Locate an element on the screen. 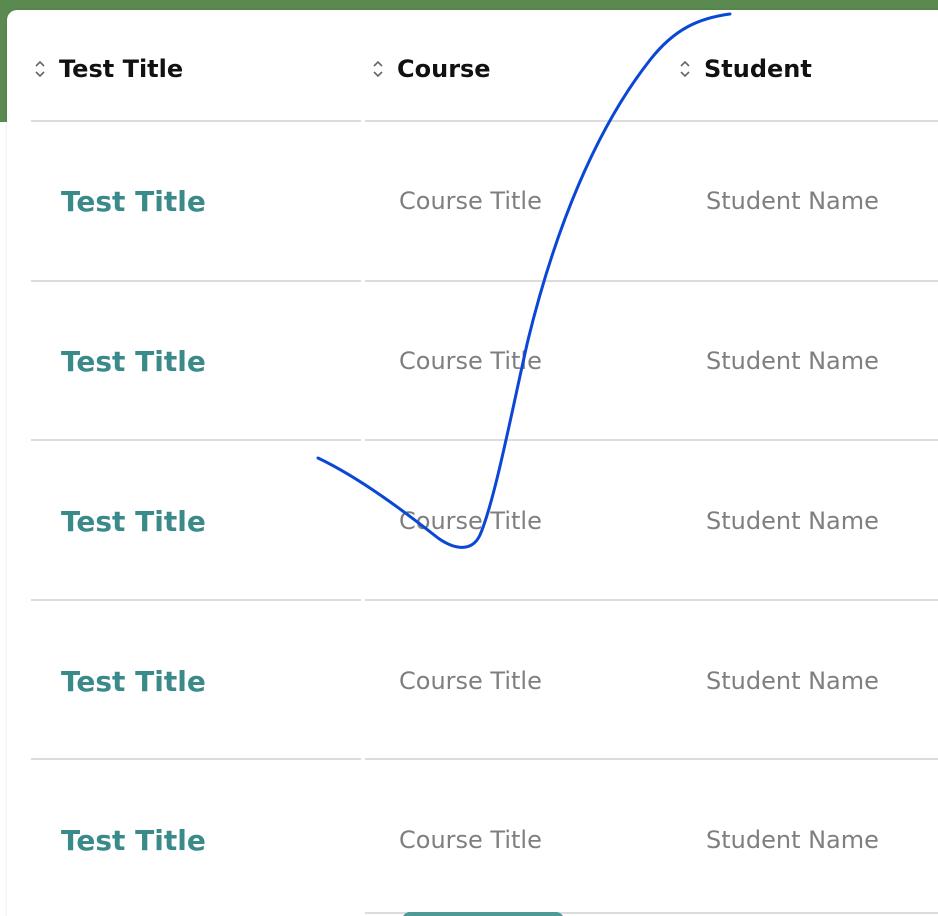  column-header-student: Student is located at coordinates (745, 69).